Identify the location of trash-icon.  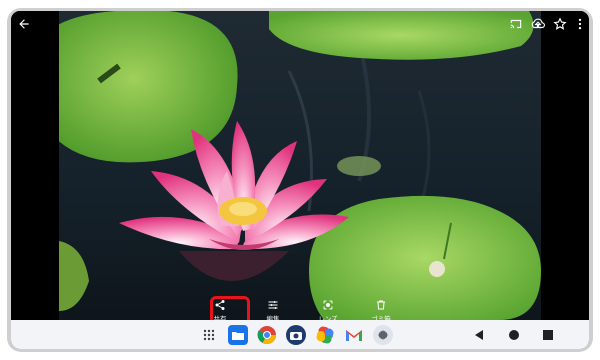
(381, 305).